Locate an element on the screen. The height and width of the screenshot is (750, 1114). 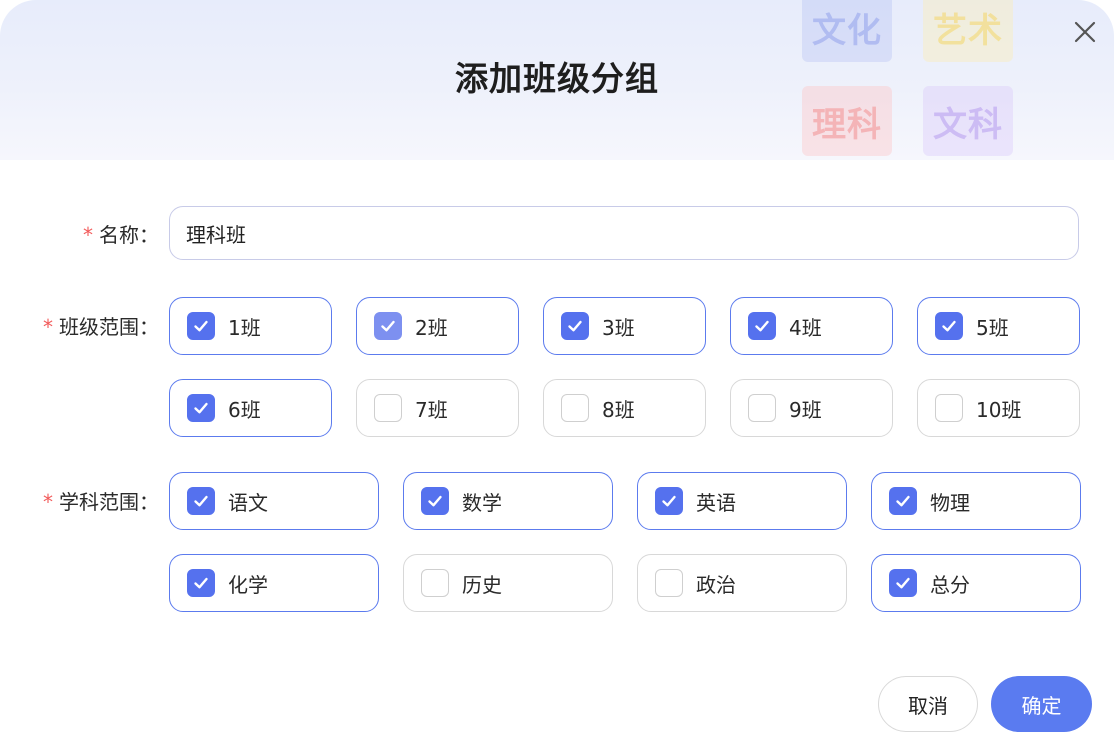
subject-option-zhengzhi: 政治 is located at coordinates (742, 583).